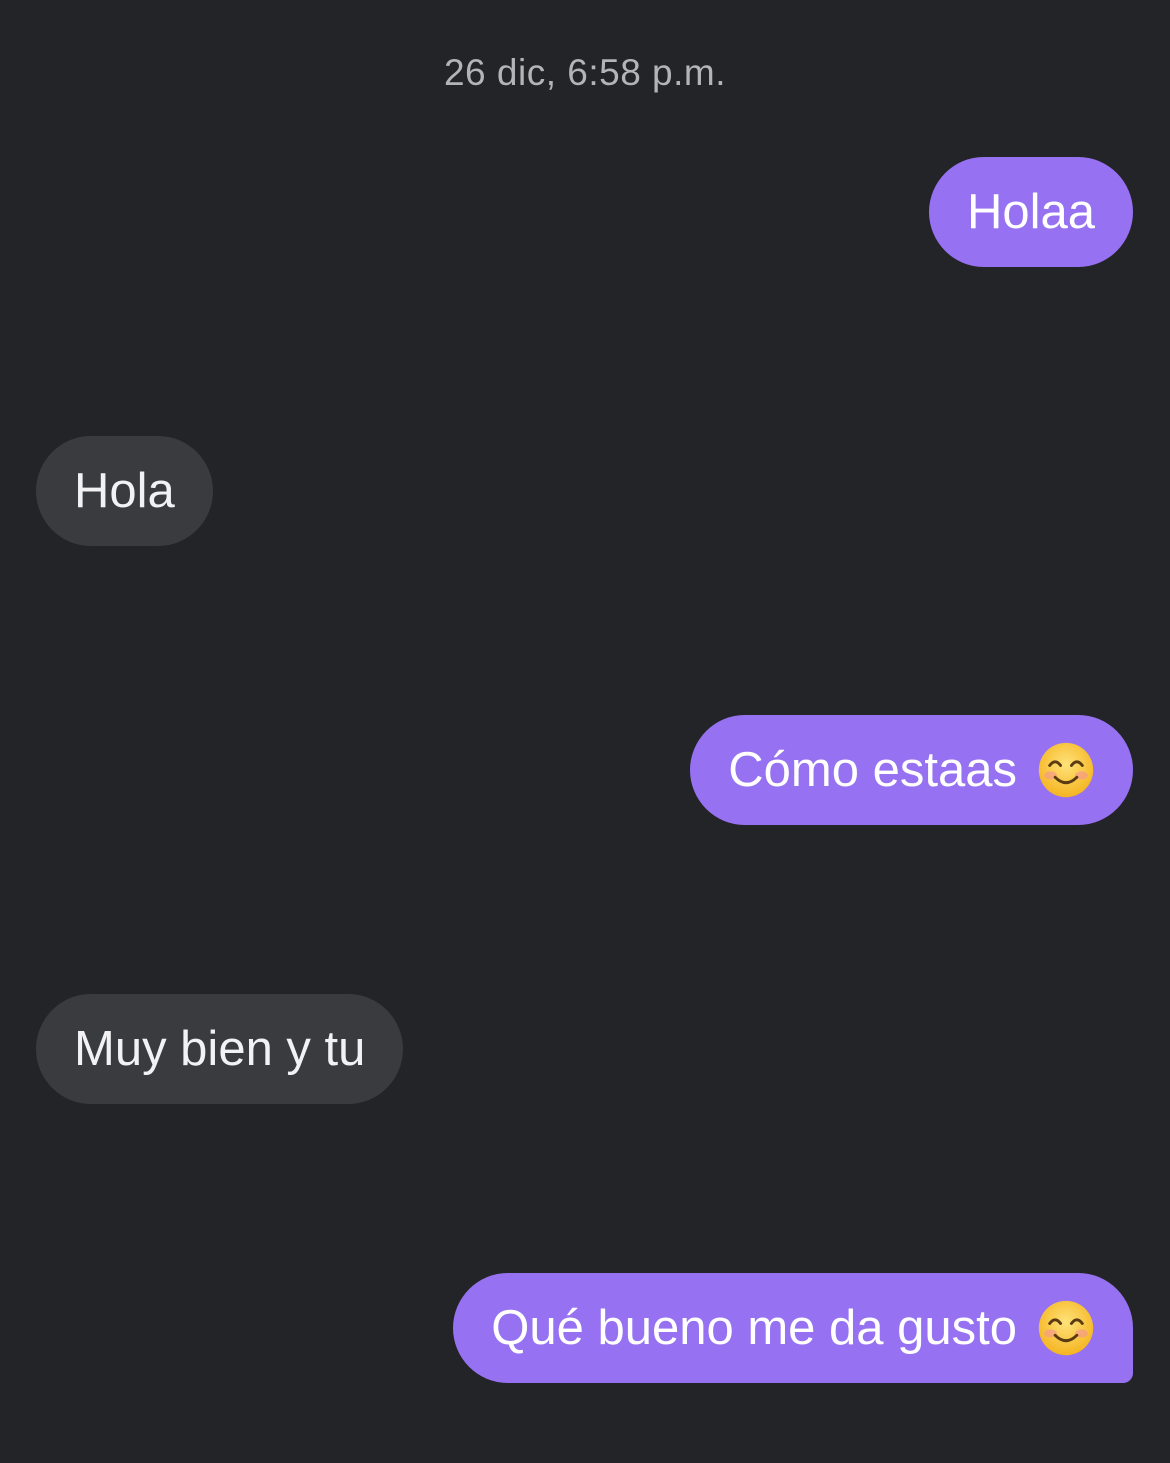  What do you see at coordinates (872, 770) in the screenshot?
I see `message-text: Cómo estaas` at bounding box center [872, 770].